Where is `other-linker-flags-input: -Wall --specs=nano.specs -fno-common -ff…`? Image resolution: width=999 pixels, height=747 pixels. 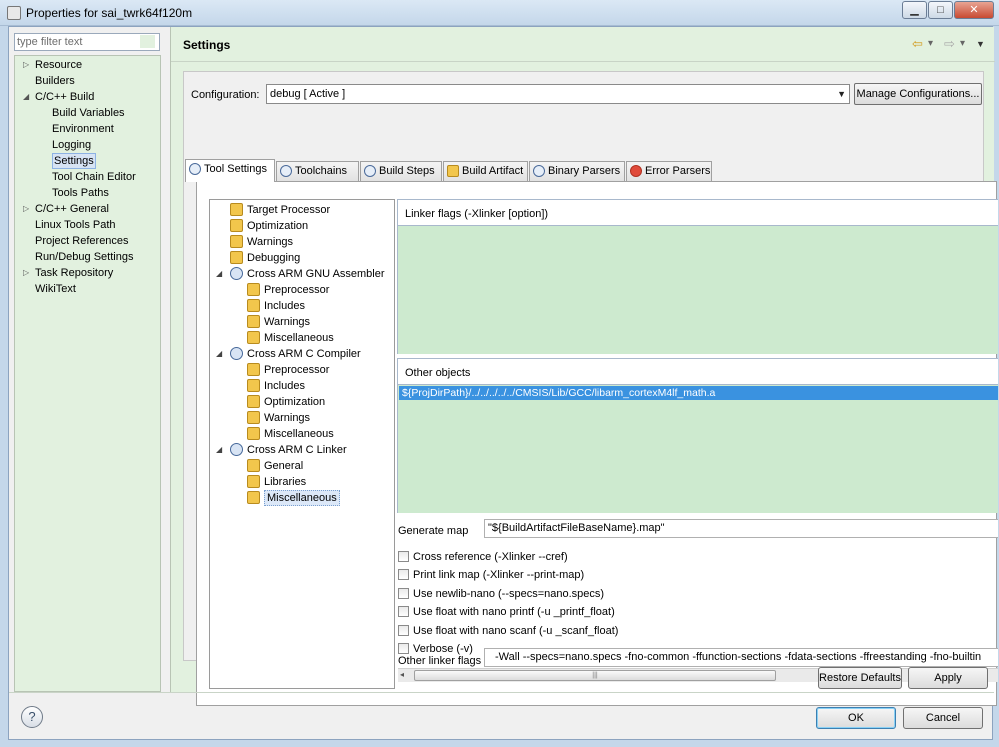 other-linker-flags-input: -Wall --specs=nano.specs -fno-common -ff… is located at coordinates (741, 657).